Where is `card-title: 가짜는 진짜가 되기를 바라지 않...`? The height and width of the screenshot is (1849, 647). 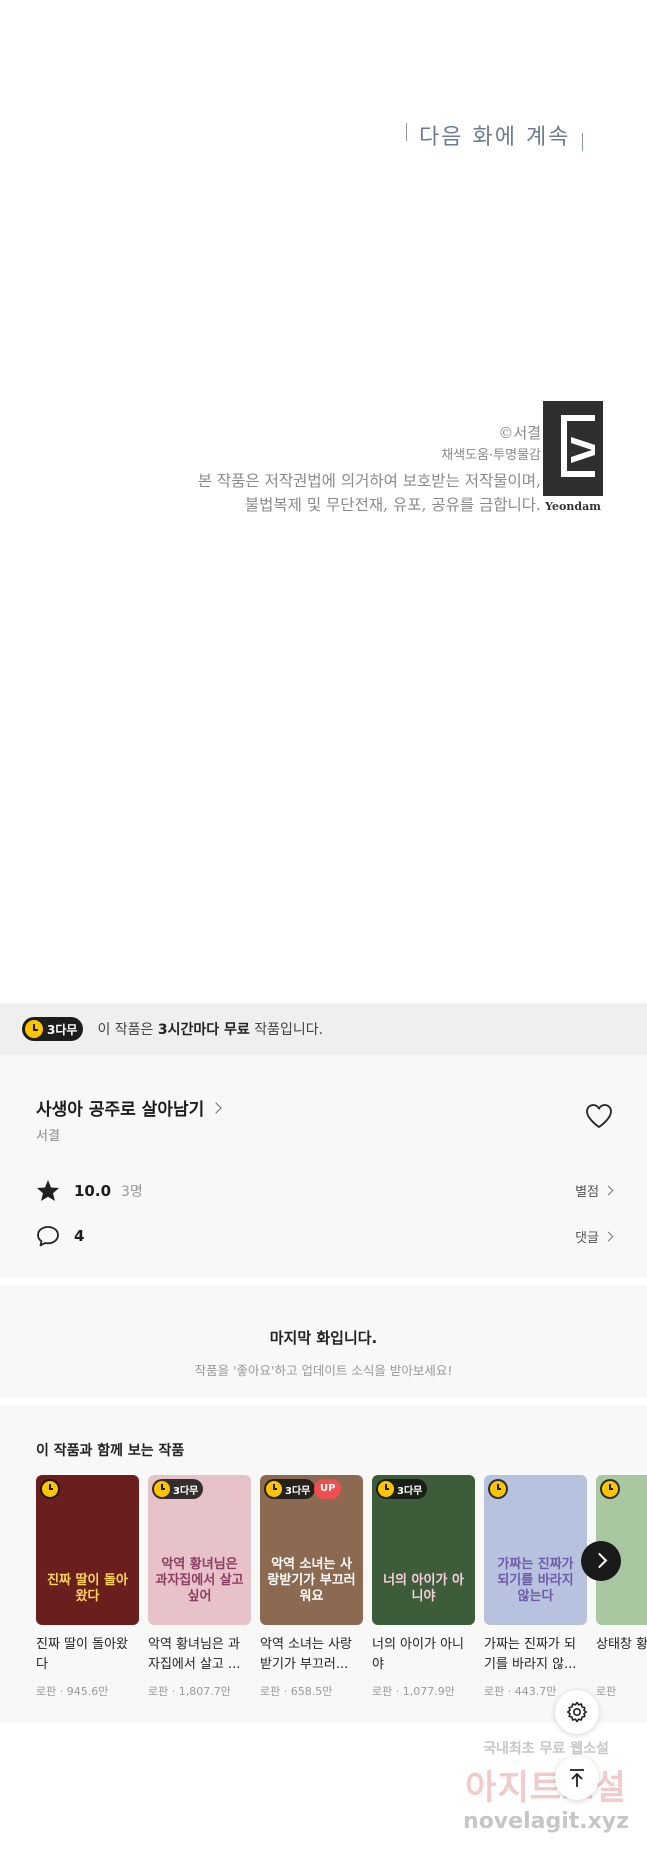
card-title: 가짜는 진짜가 되기를 바라지 않... is located at coordinates (530, 1654).